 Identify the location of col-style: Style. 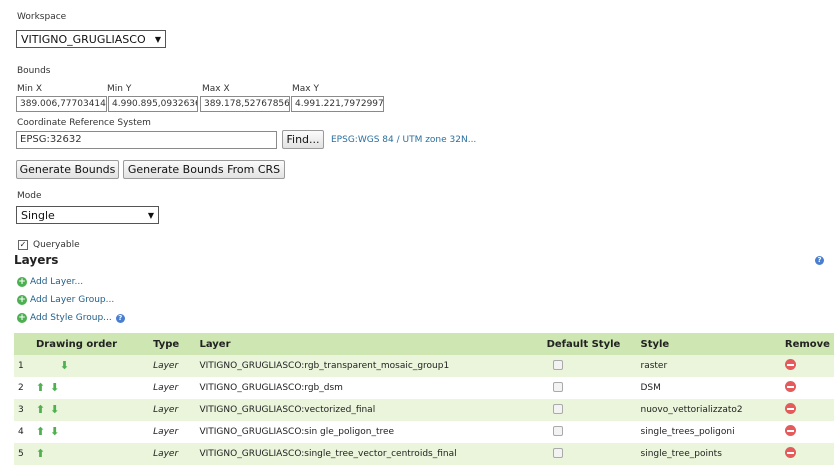
(708, 344).